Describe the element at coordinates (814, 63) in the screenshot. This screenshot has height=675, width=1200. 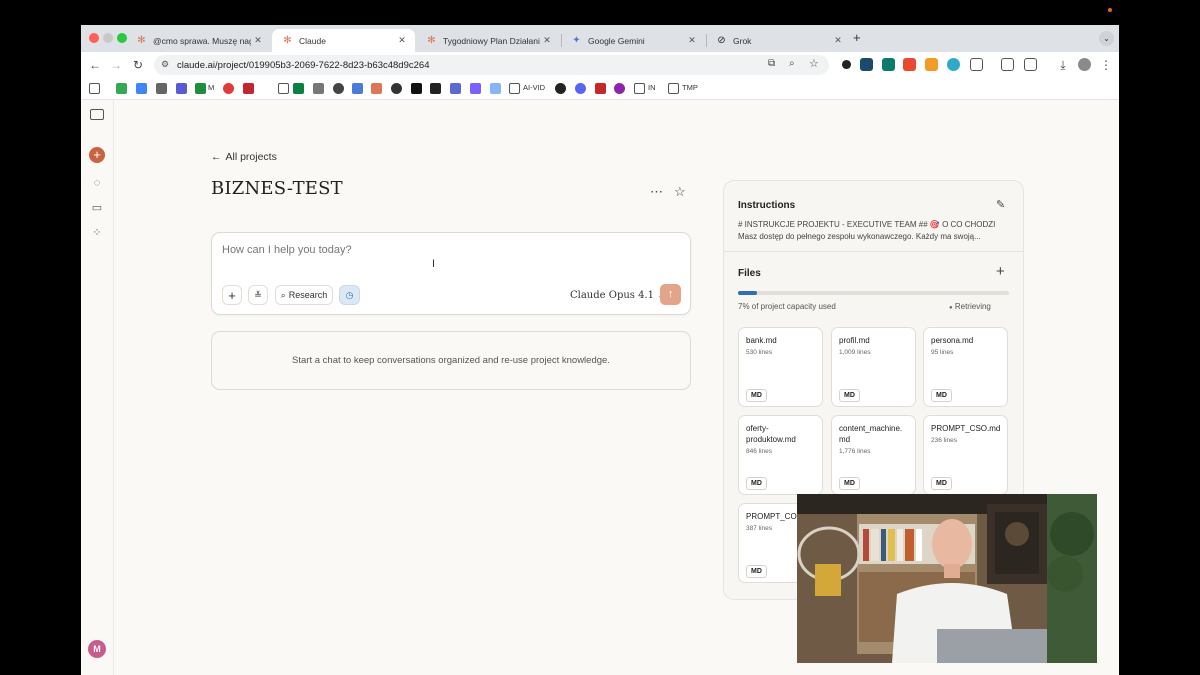
I see `bookmark-star-icon: ☆` at that location.